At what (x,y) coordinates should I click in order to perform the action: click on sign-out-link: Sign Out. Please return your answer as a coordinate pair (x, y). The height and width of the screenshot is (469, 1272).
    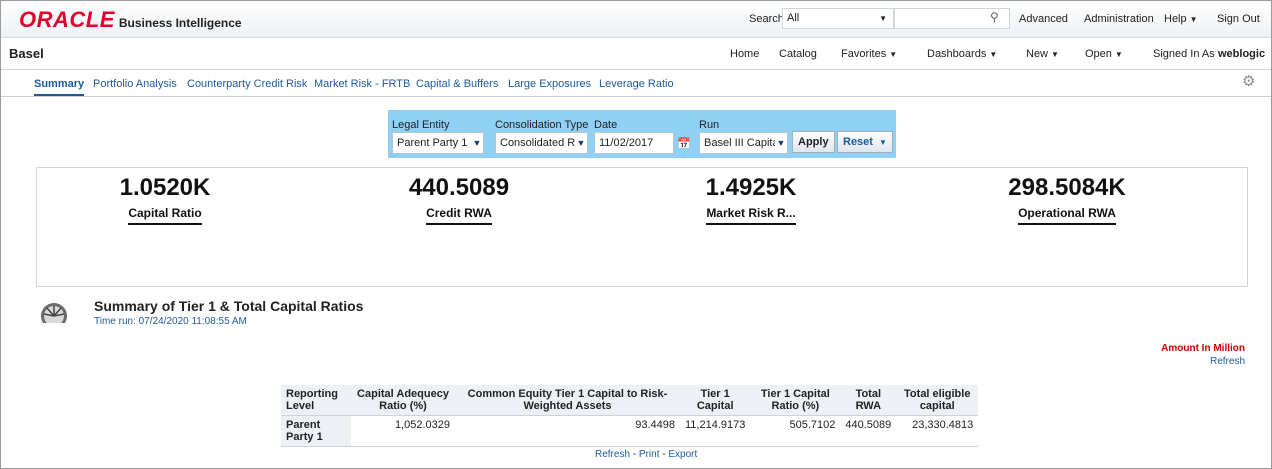
    Looking at the image, I should click on (1238, 19).